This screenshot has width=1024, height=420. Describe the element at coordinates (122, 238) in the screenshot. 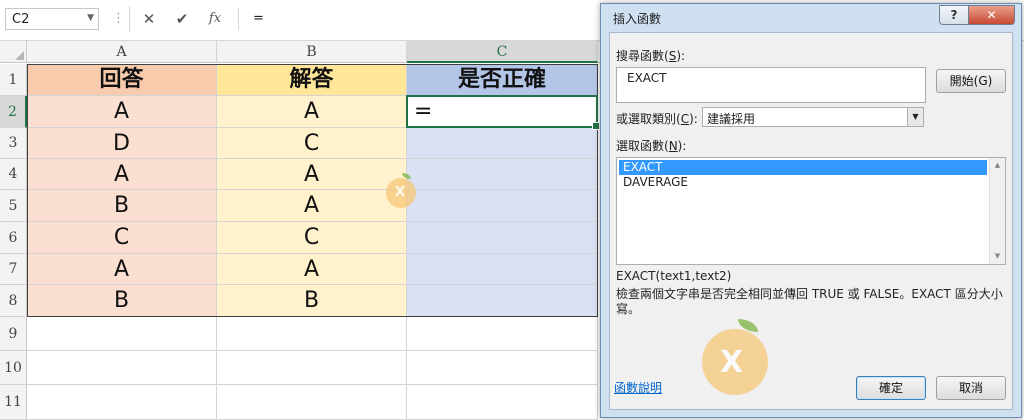

I see `cell-a6: C` at that location.